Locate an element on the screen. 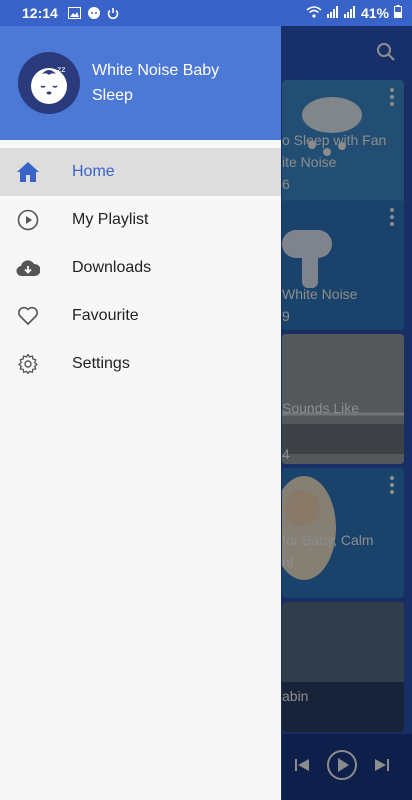  battery-icon is located at coordinates (398, 13).